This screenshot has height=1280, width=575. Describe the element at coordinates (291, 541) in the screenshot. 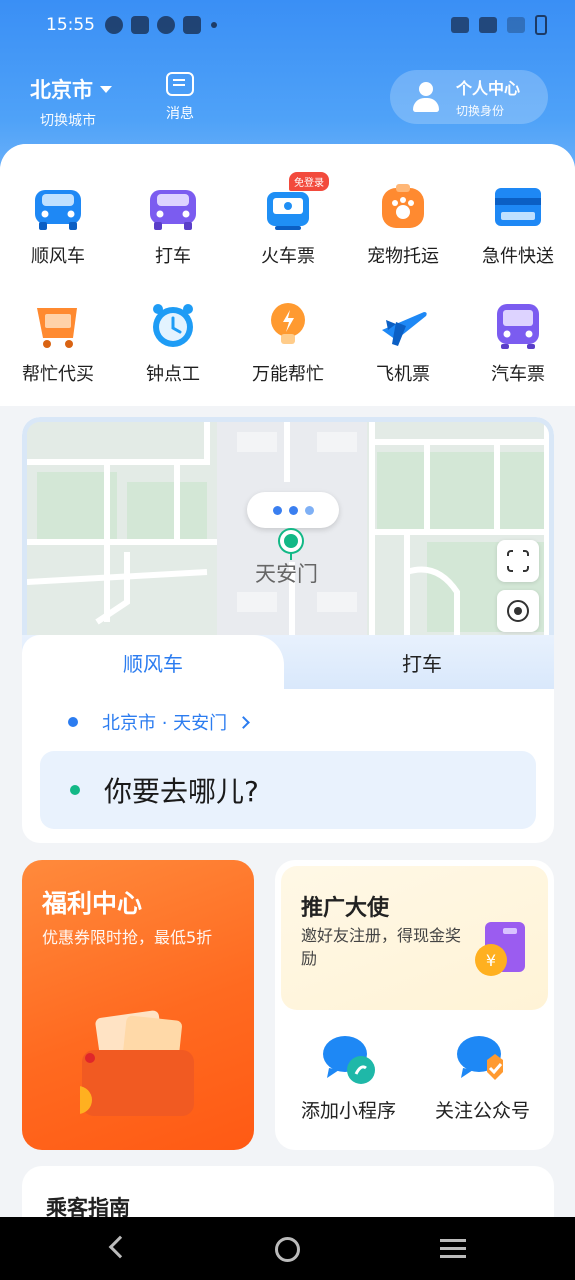

I see `location-pin-icon` at that location.